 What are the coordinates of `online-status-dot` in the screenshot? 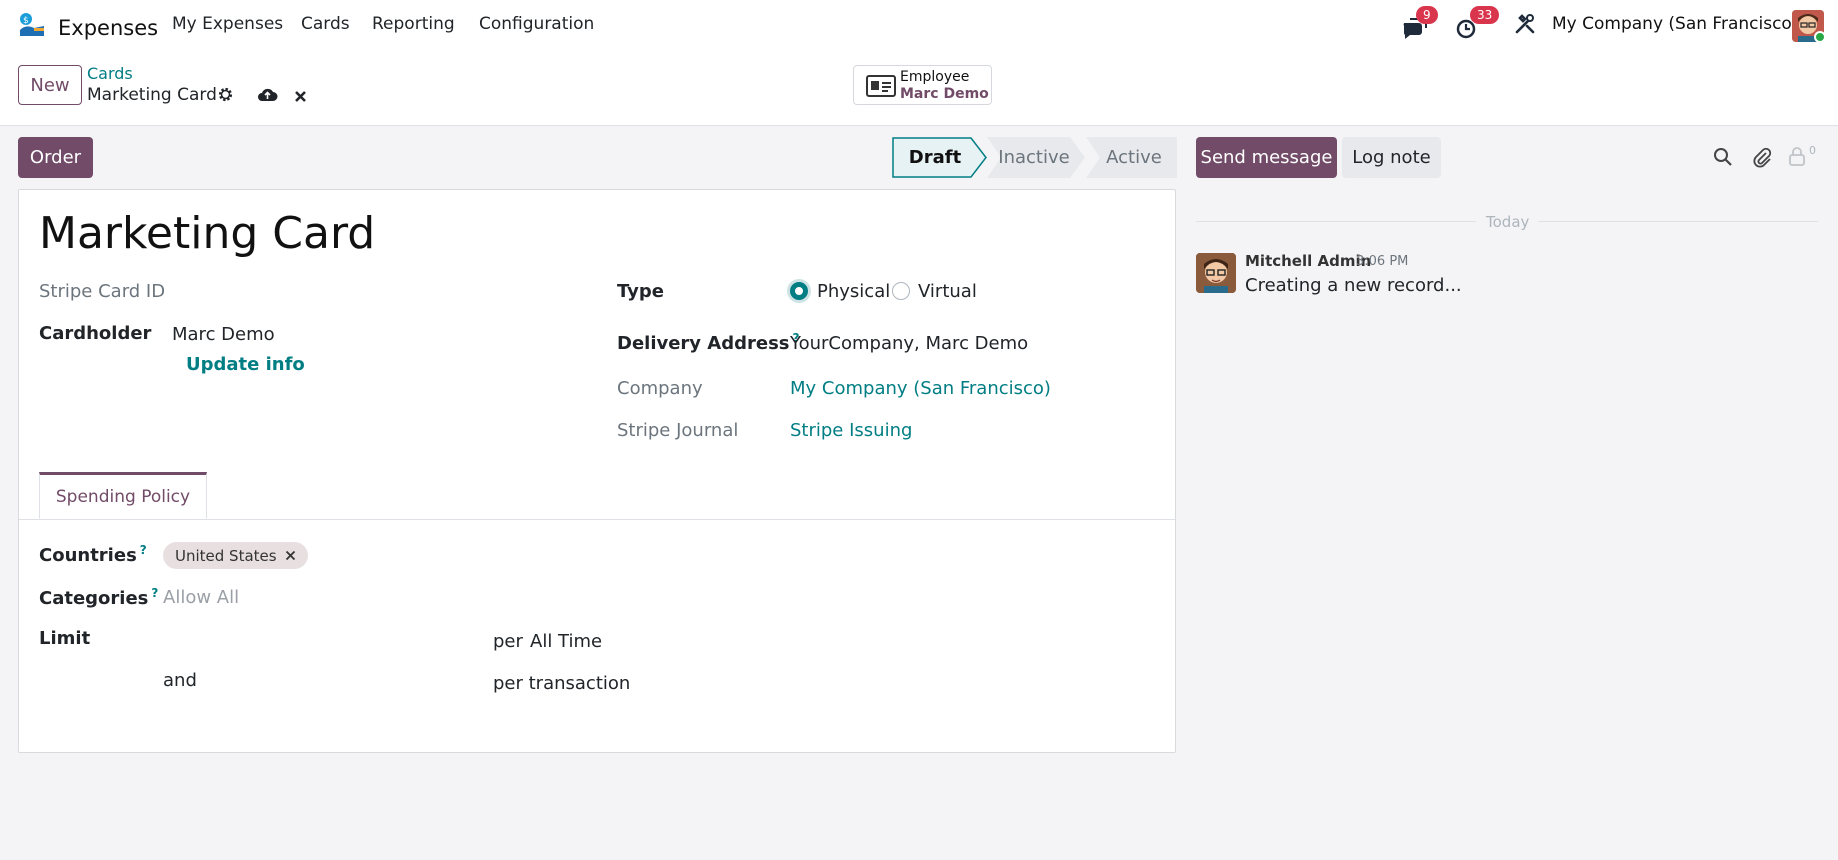 It's located at (1820, 37).